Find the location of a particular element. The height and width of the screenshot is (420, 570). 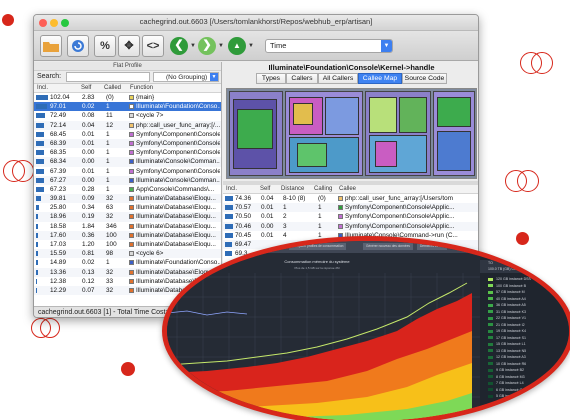

legend-header-left: TO is located at coordinates (490, 263).